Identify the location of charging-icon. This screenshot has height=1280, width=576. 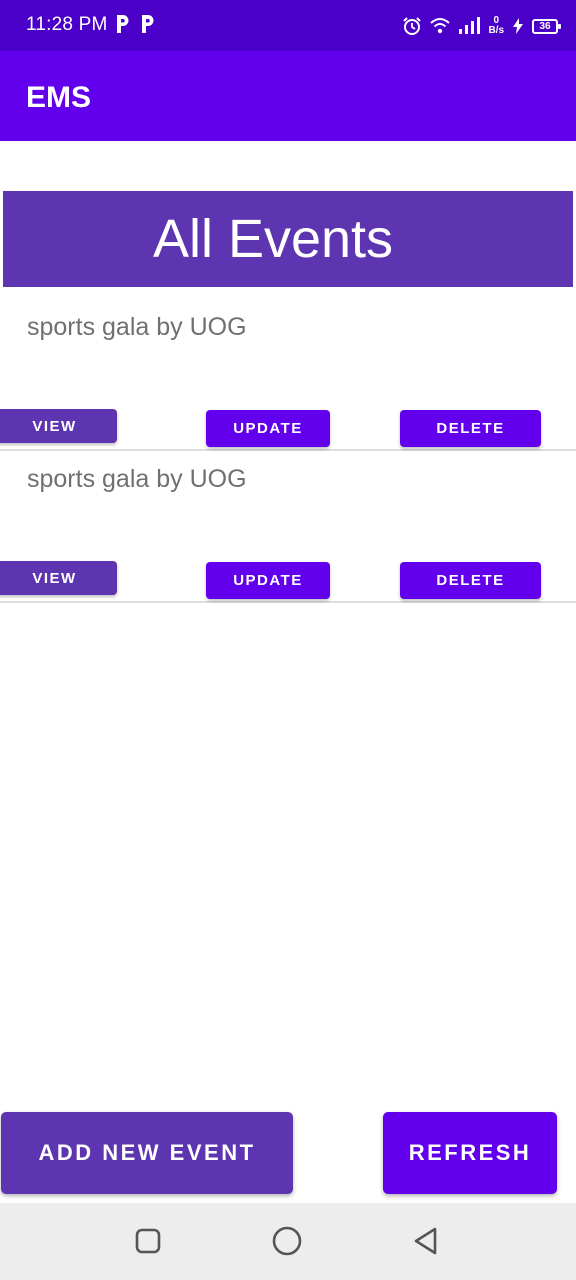
(518, 26).